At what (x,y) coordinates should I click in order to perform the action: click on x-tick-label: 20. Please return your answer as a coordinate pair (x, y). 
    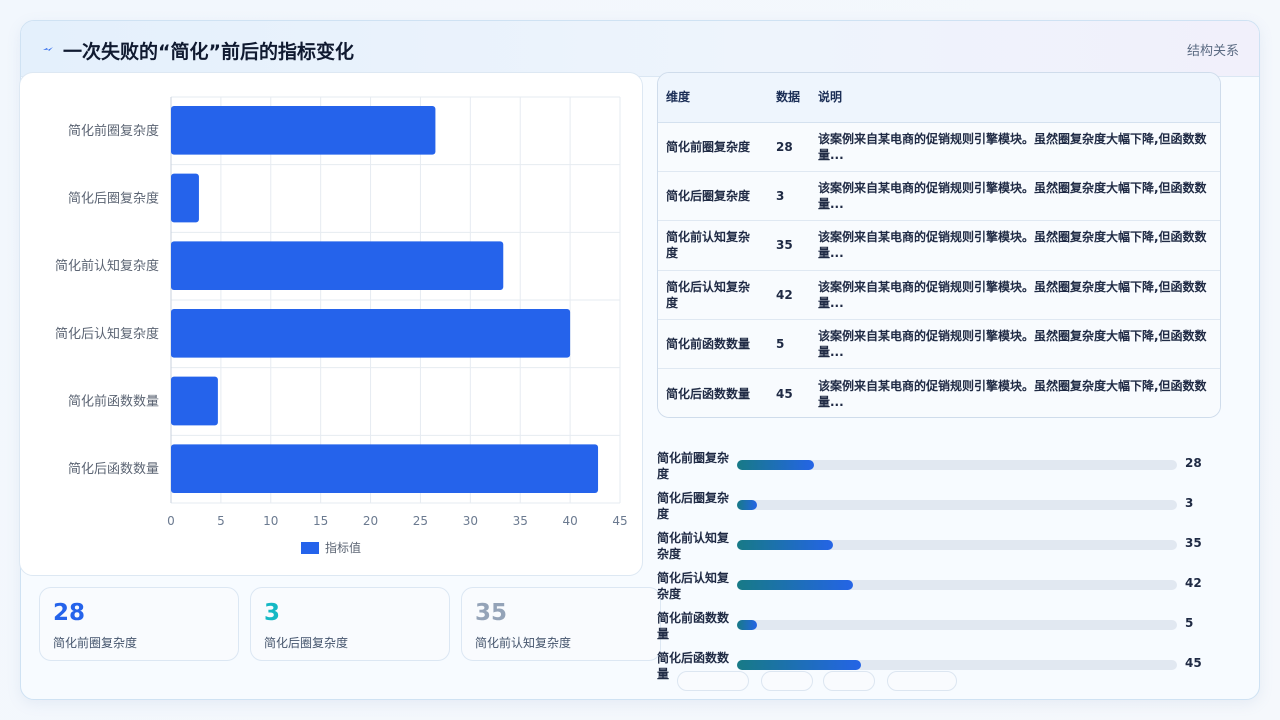
    Looking at the image, I should click on (370, 521).